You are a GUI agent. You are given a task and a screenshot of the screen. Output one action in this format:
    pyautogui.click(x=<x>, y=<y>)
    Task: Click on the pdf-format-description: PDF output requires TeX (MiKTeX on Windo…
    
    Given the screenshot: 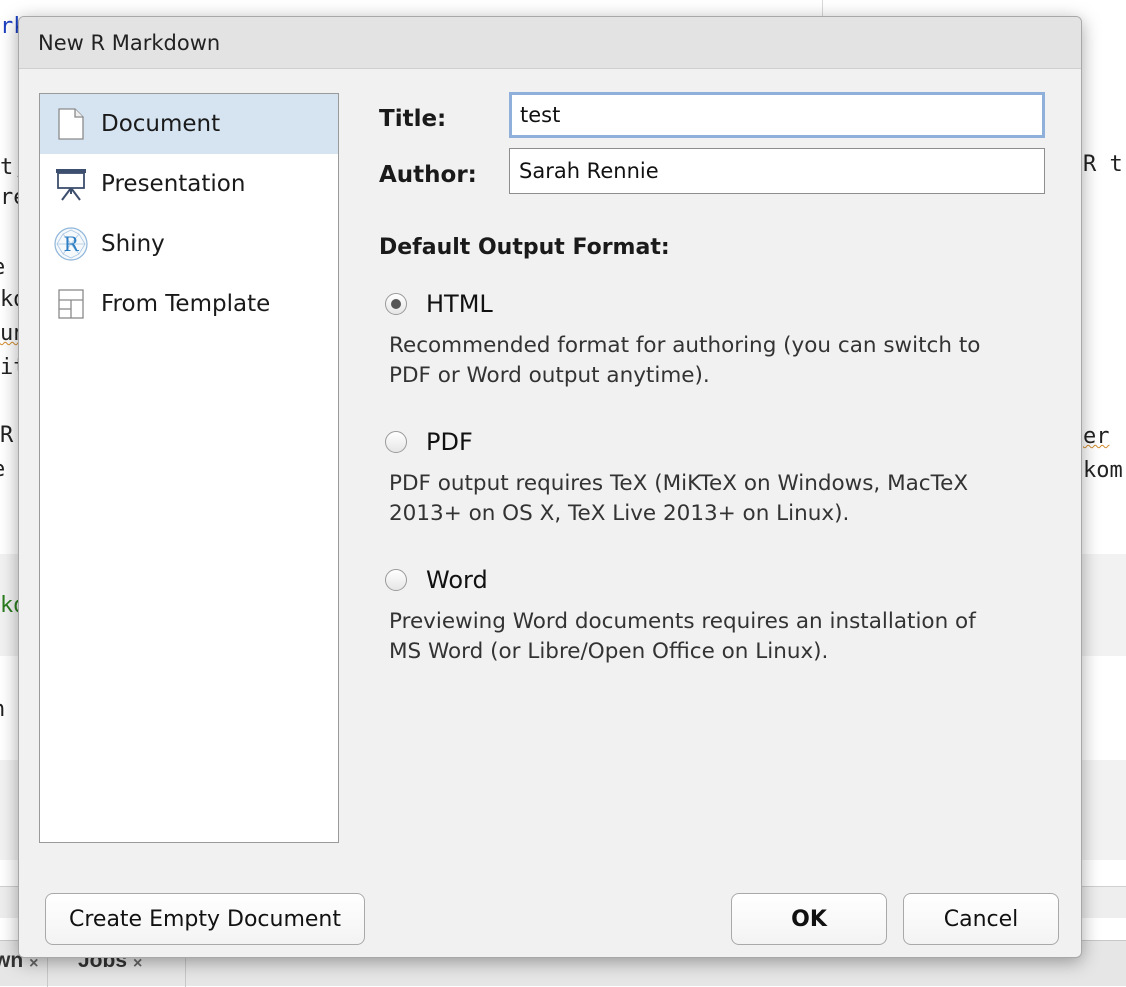 What is the action you would take?
    pyautogui.click(x=719, y=499)
    